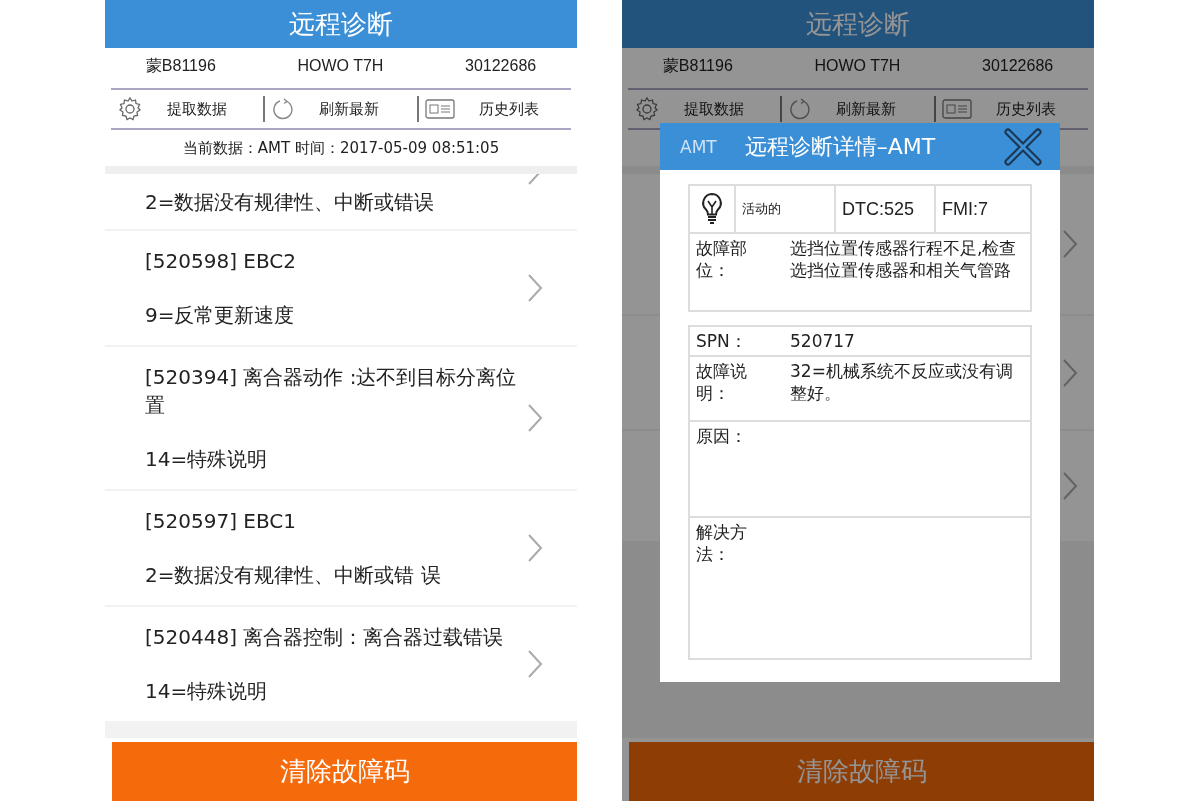 This screenshot has width=1200, height=801. Describe the element at coordinates (325, 637) in the screenshot. I see `fault-code: [520448] 离合器控制：离合器过载错误` at that location.